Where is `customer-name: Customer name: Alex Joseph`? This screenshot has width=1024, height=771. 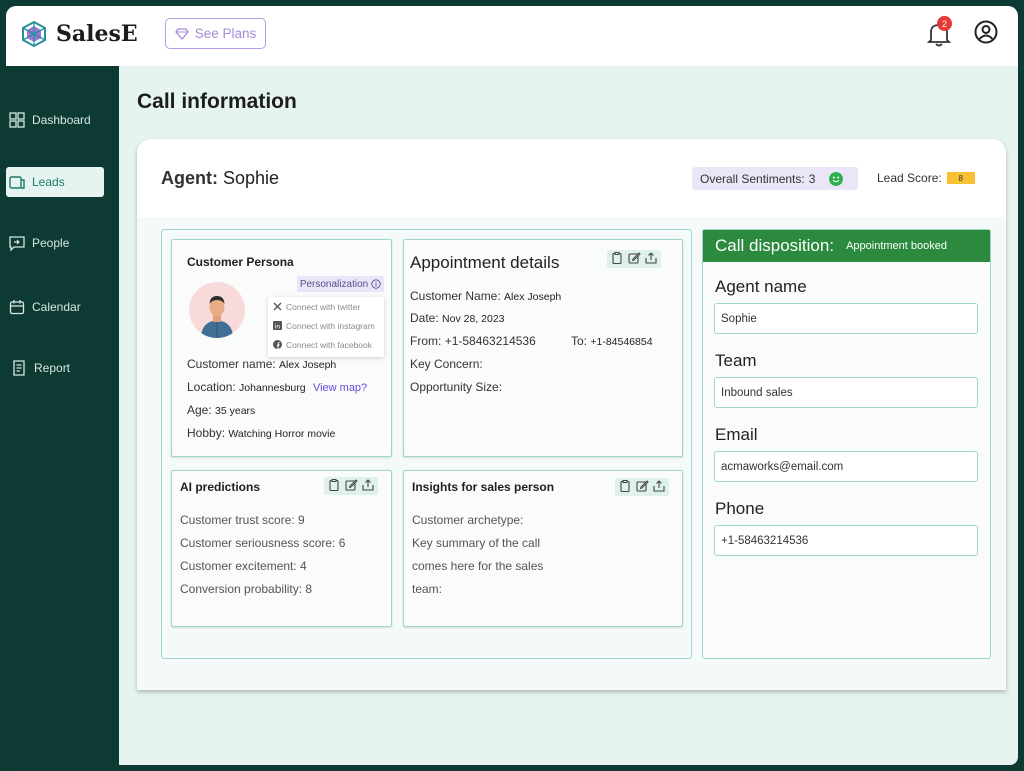 customer-name: Customer name: Alex Joseph is located at coordinates (261, 364).